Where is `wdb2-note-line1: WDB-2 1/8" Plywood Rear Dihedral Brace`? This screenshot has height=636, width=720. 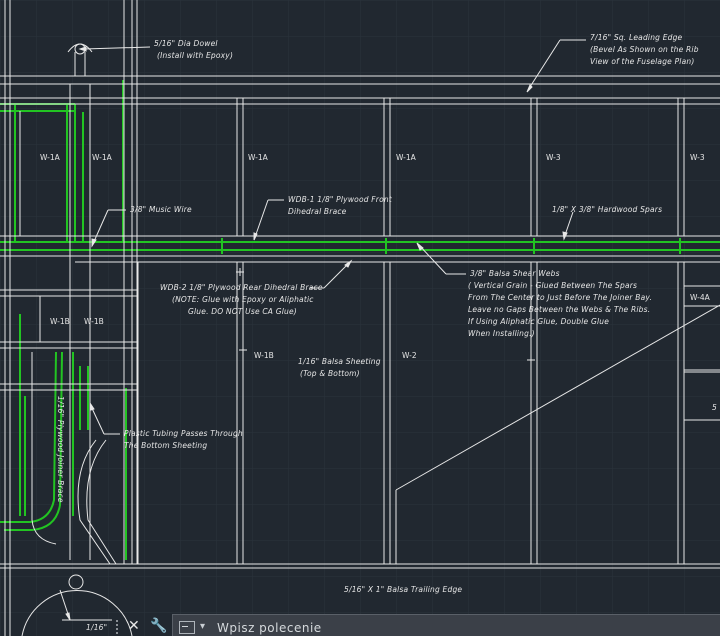 wdb2-note-line1: WDB-2 1/8" Plywood Rear Dihedral Brace is located at coordinates (241, 287).